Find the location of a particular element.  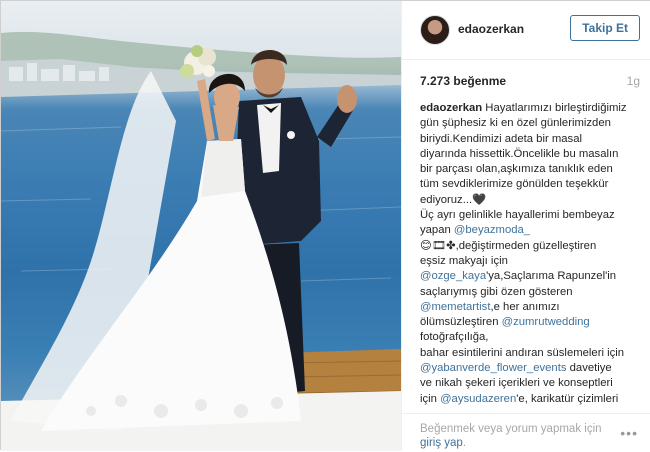

caption-text: davetiye is located at coordinates (589, 368).